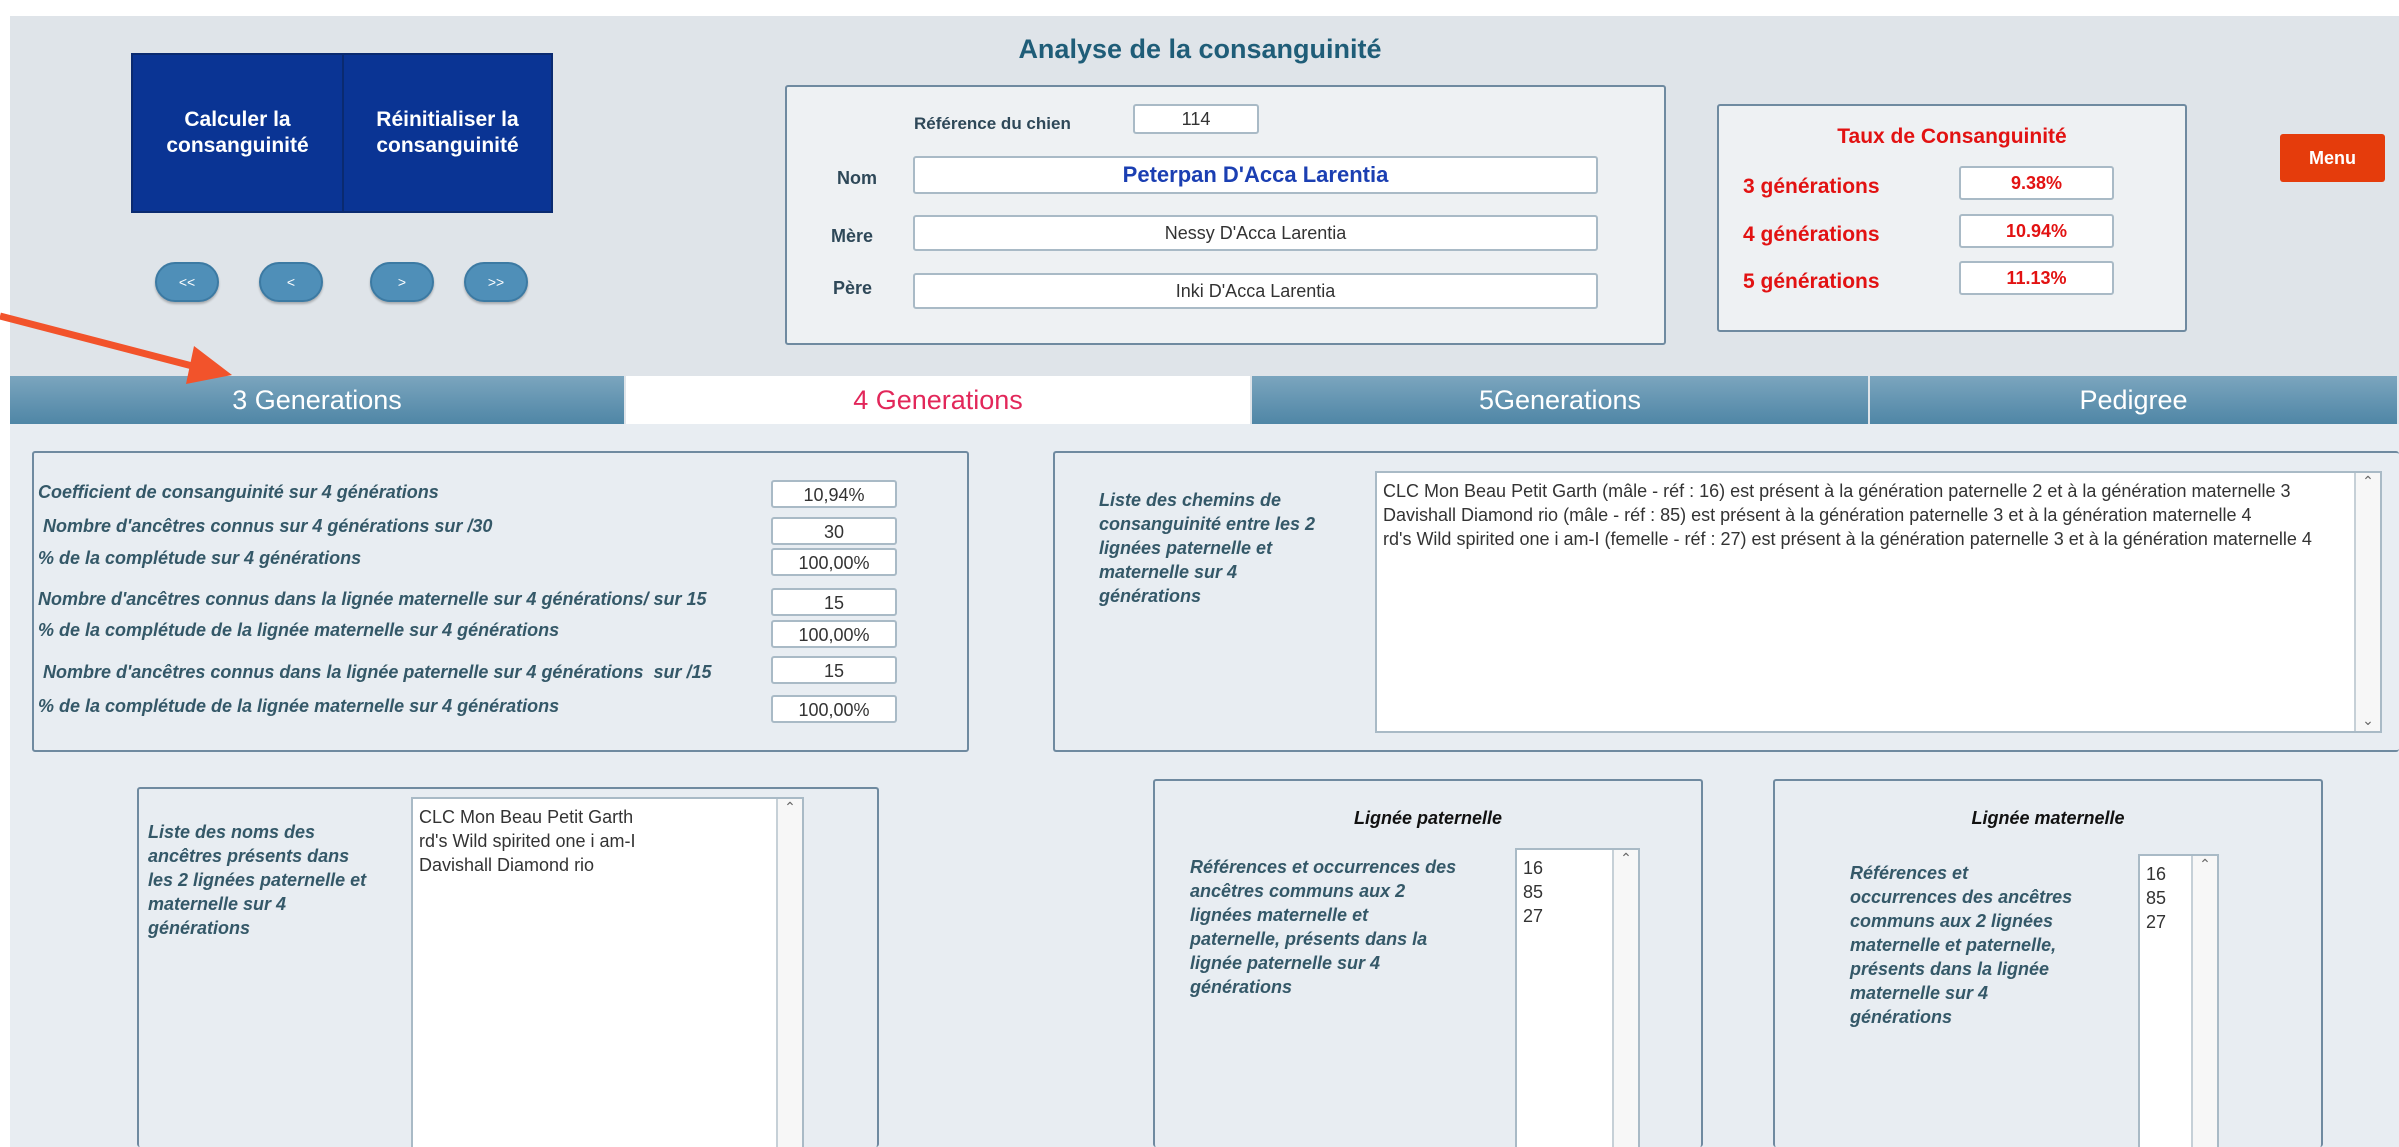 The width and height of the screenshot is (2399, 1147). Describe the element at coordinates (2367, 602) in the screenshot. I see `paths-scrollbar: ⌃ ⌄` at that location.